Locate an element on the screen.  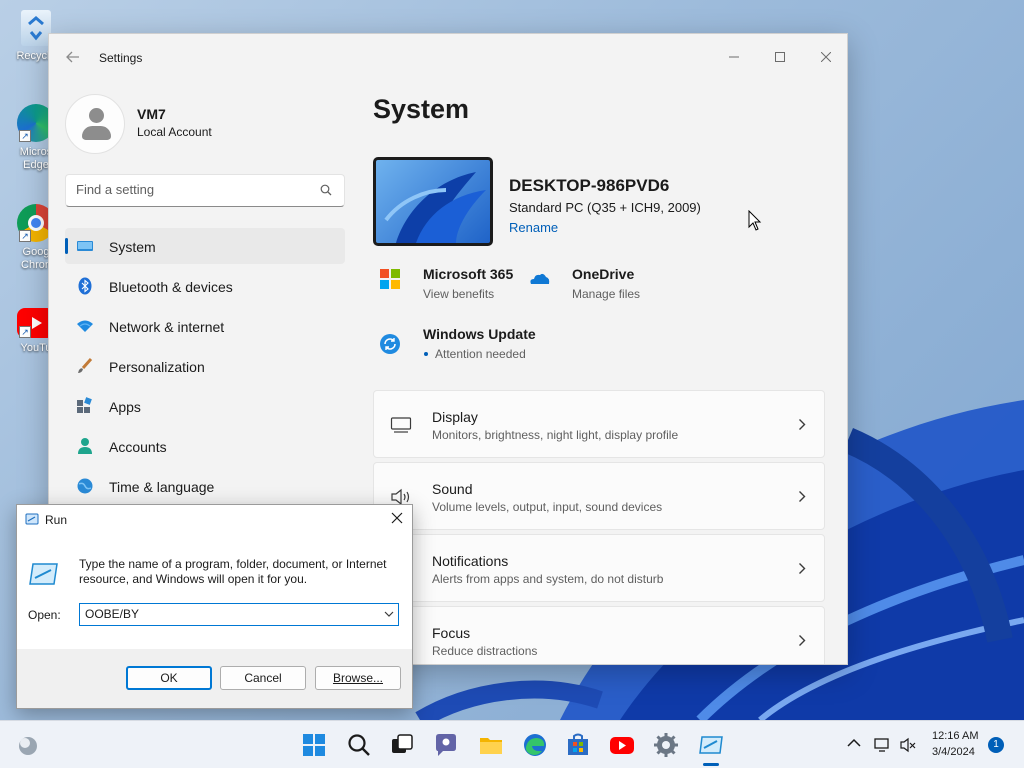
window-title: Settings is located at coordinates (121, 58).